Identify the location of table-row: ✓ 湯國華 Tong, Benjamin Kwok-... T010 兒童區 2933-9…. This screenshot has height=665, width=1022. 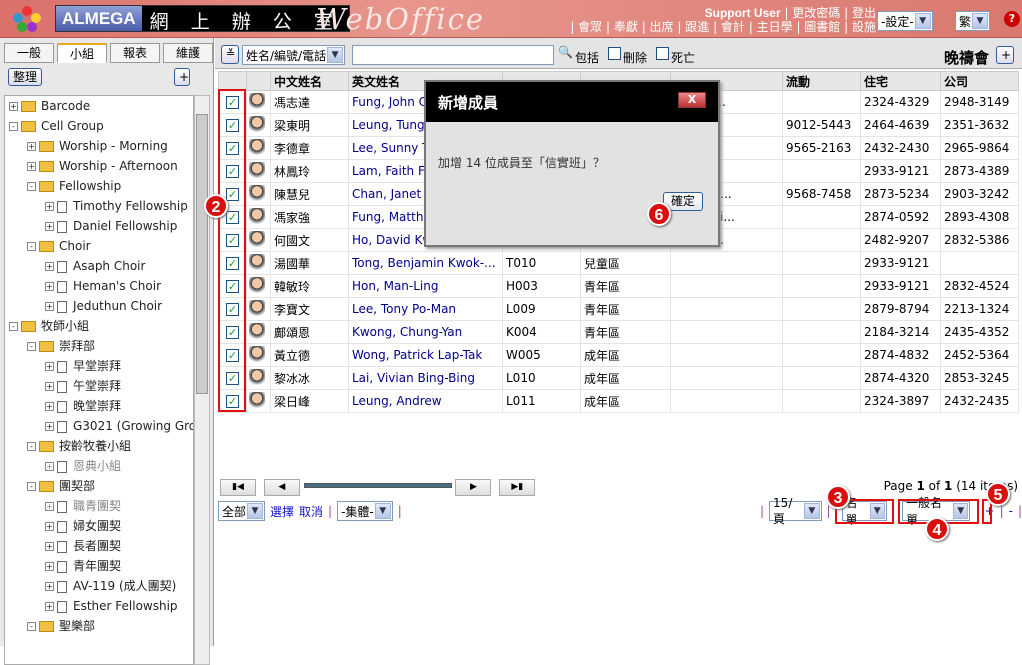
(618, 263).